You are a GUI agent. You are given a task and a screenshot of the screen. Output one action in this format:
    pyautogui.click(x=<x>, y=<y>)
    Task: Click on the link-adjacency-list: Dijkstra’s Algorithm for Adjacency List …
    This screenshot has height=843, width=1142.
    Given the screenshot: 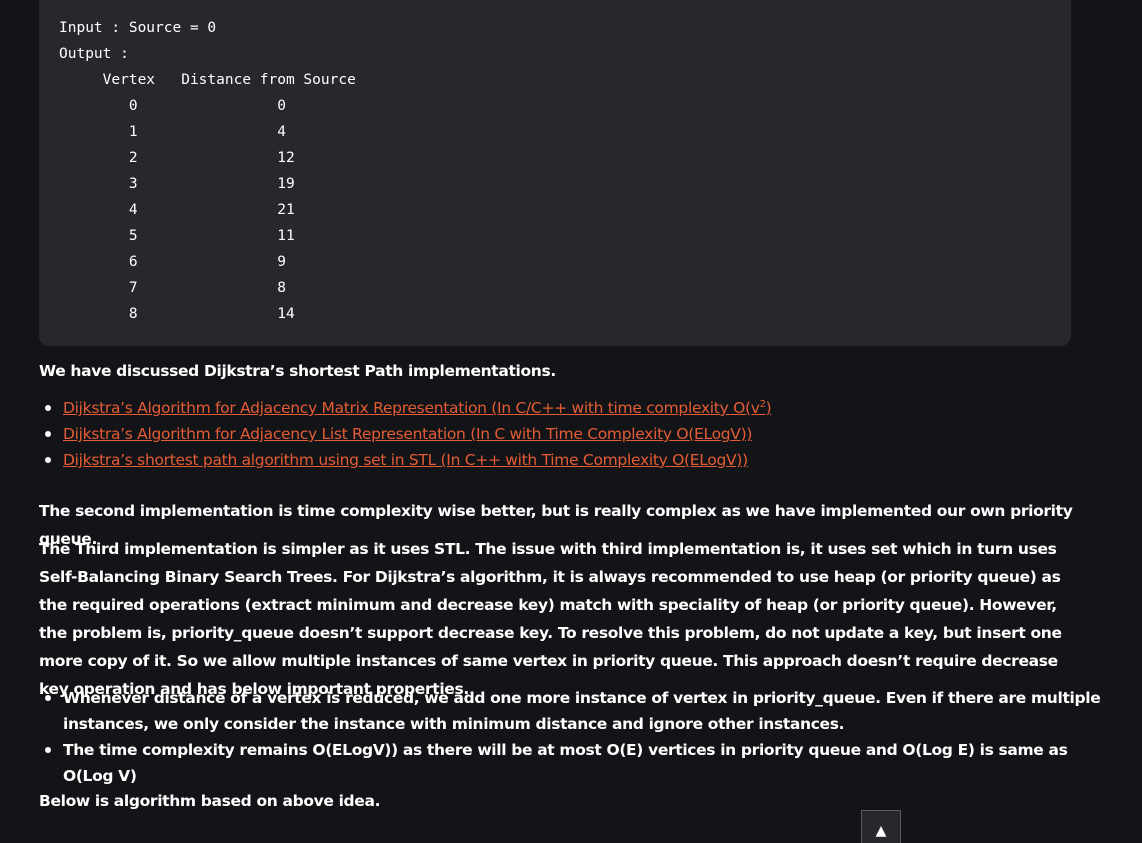 What is the action you would take?
    pyautogui.click(x=407, y=434)
    